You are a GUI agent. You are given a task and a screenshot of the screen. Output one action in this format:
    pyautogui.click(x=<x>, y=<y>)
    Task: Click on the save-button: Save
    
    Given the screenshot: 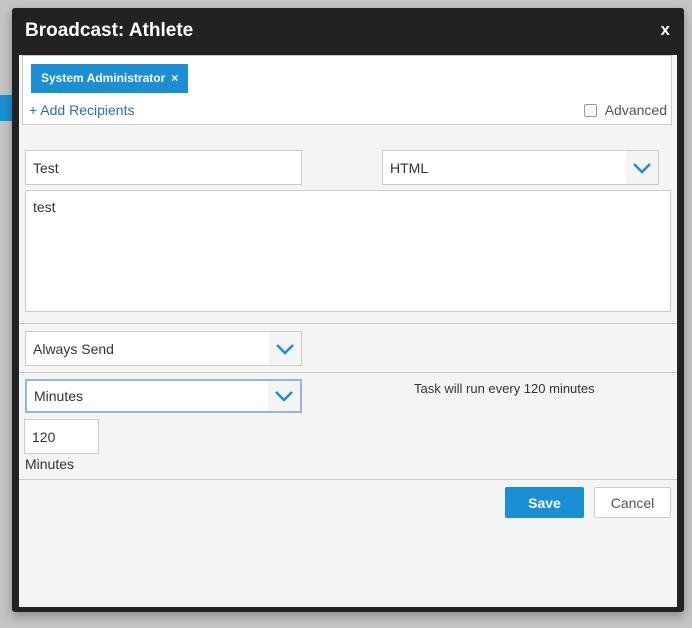 What is the action you would take?
    pyautogui.click(x=544, y=502)
    